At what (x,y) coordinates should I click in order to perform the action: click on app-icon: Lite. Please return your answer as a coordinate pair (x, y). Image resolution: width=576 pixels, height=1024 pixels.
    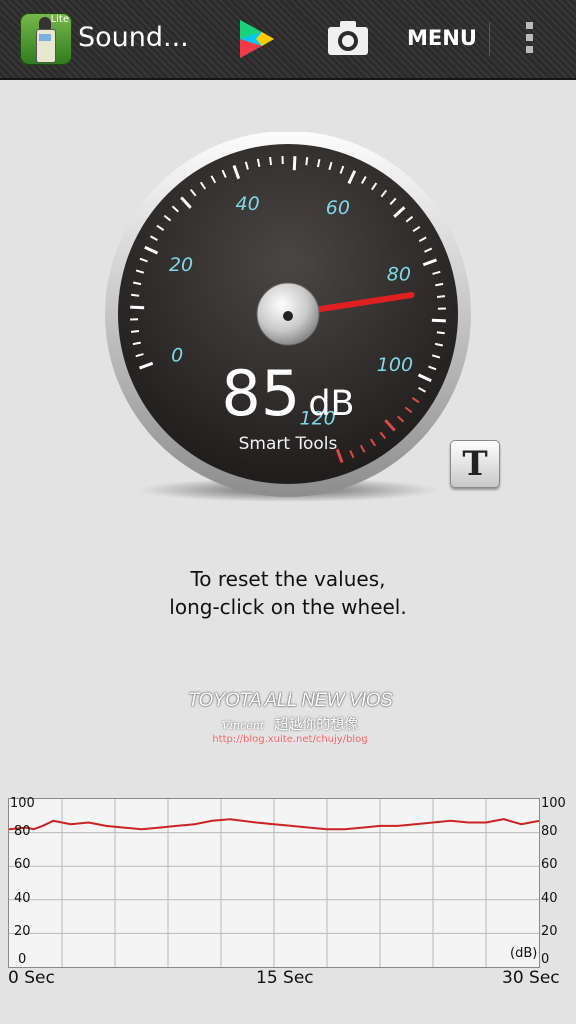
    Looking at the image, I should click on (46, 39).